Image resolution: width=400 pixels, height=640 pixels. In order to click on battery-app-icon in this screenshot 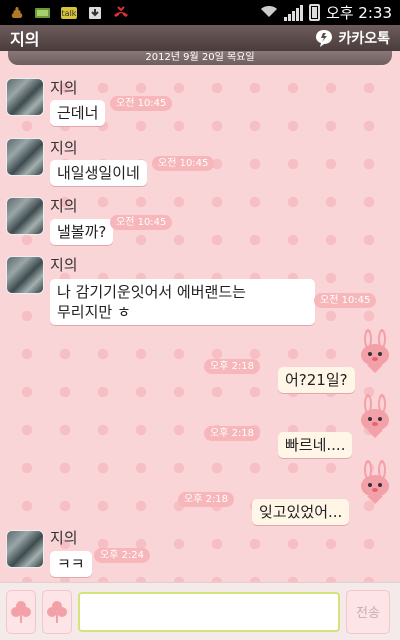, I will do `click(43, 13)`.